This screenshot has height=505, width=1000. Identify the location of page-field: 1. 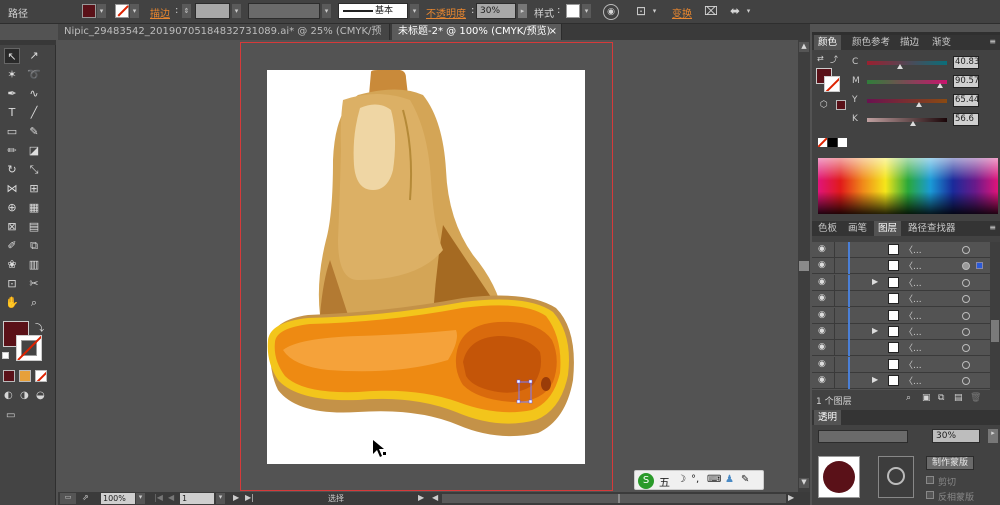
(197, 498).